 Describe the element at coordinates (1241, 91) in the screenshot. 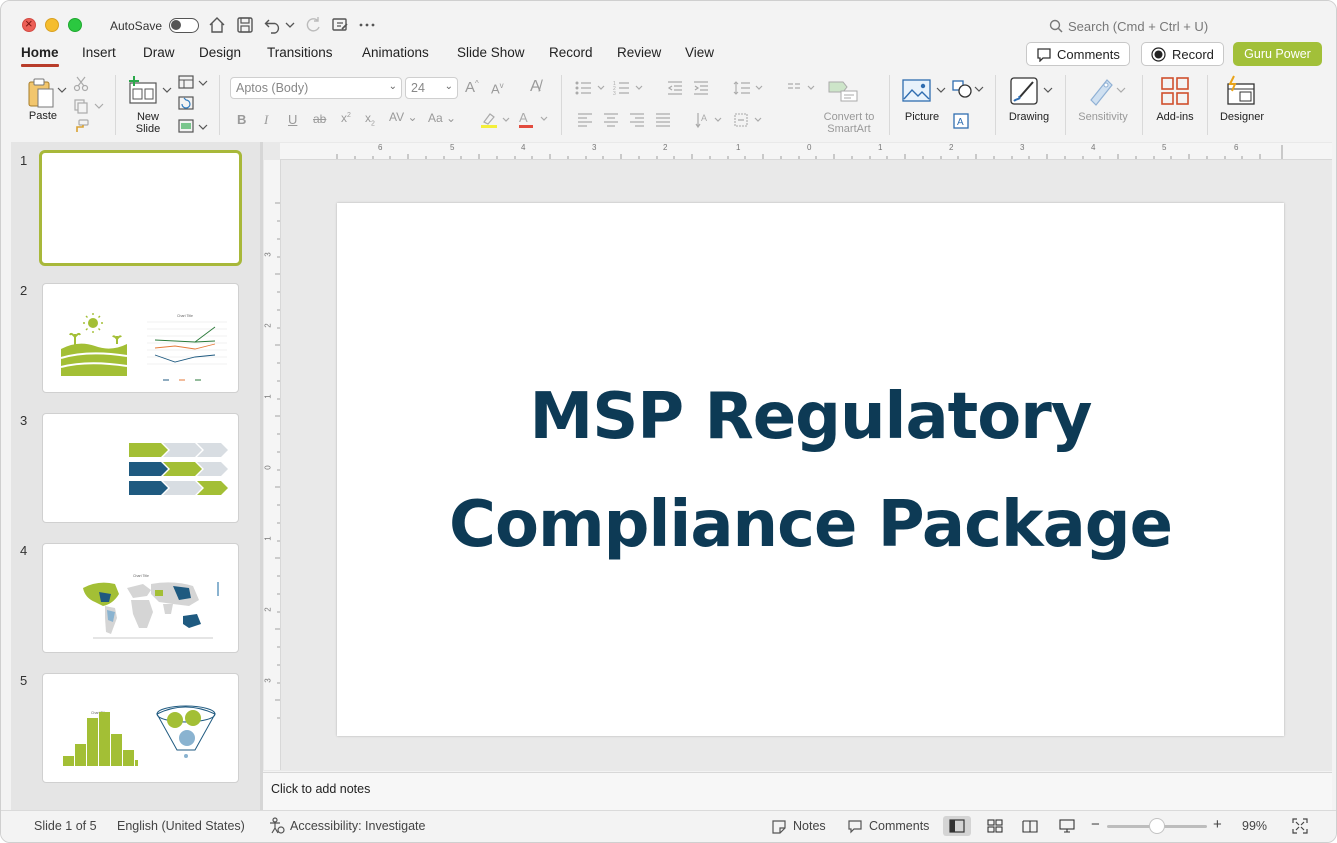

I see `designer-icon` at that location.